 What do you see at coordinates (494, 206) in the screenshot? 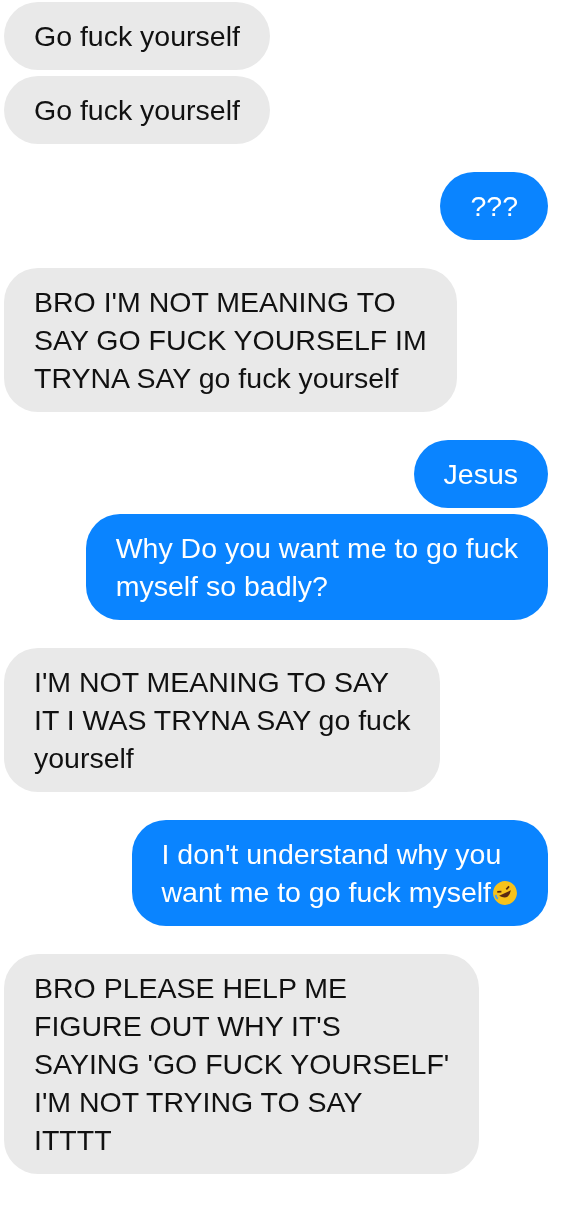
I see `message-bubble: ???` at bounding box center [494, 206].